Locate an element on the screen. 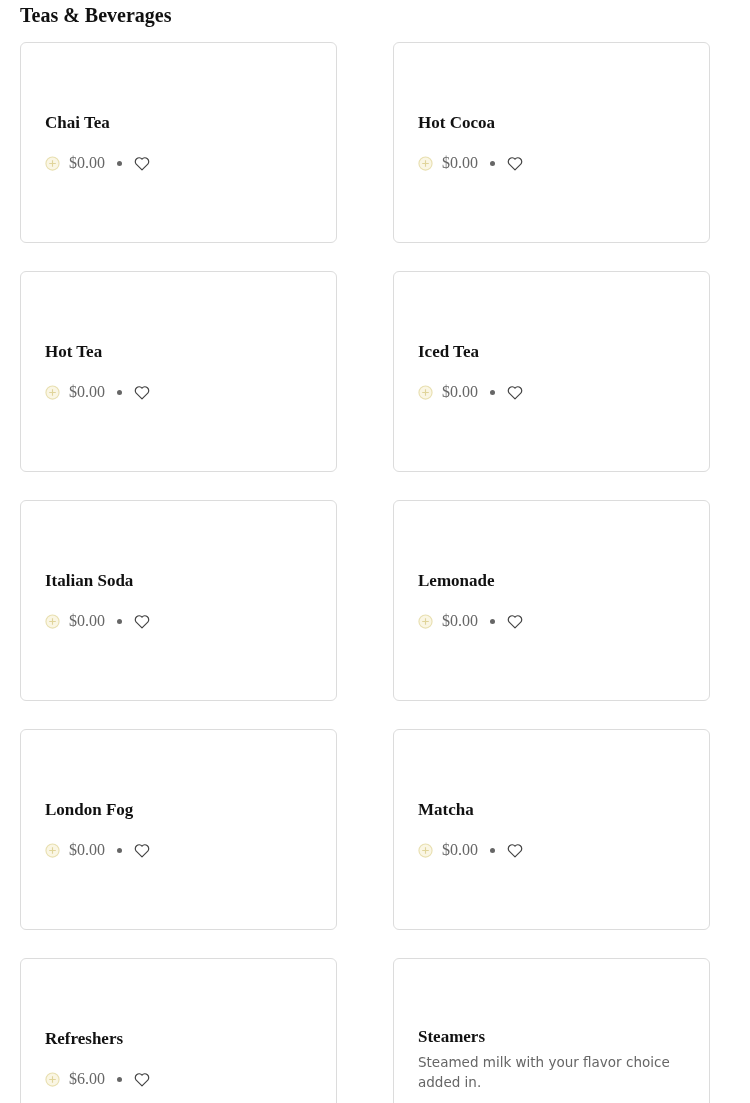  item-name: Hot Tea is located at coordinates (74, 352).